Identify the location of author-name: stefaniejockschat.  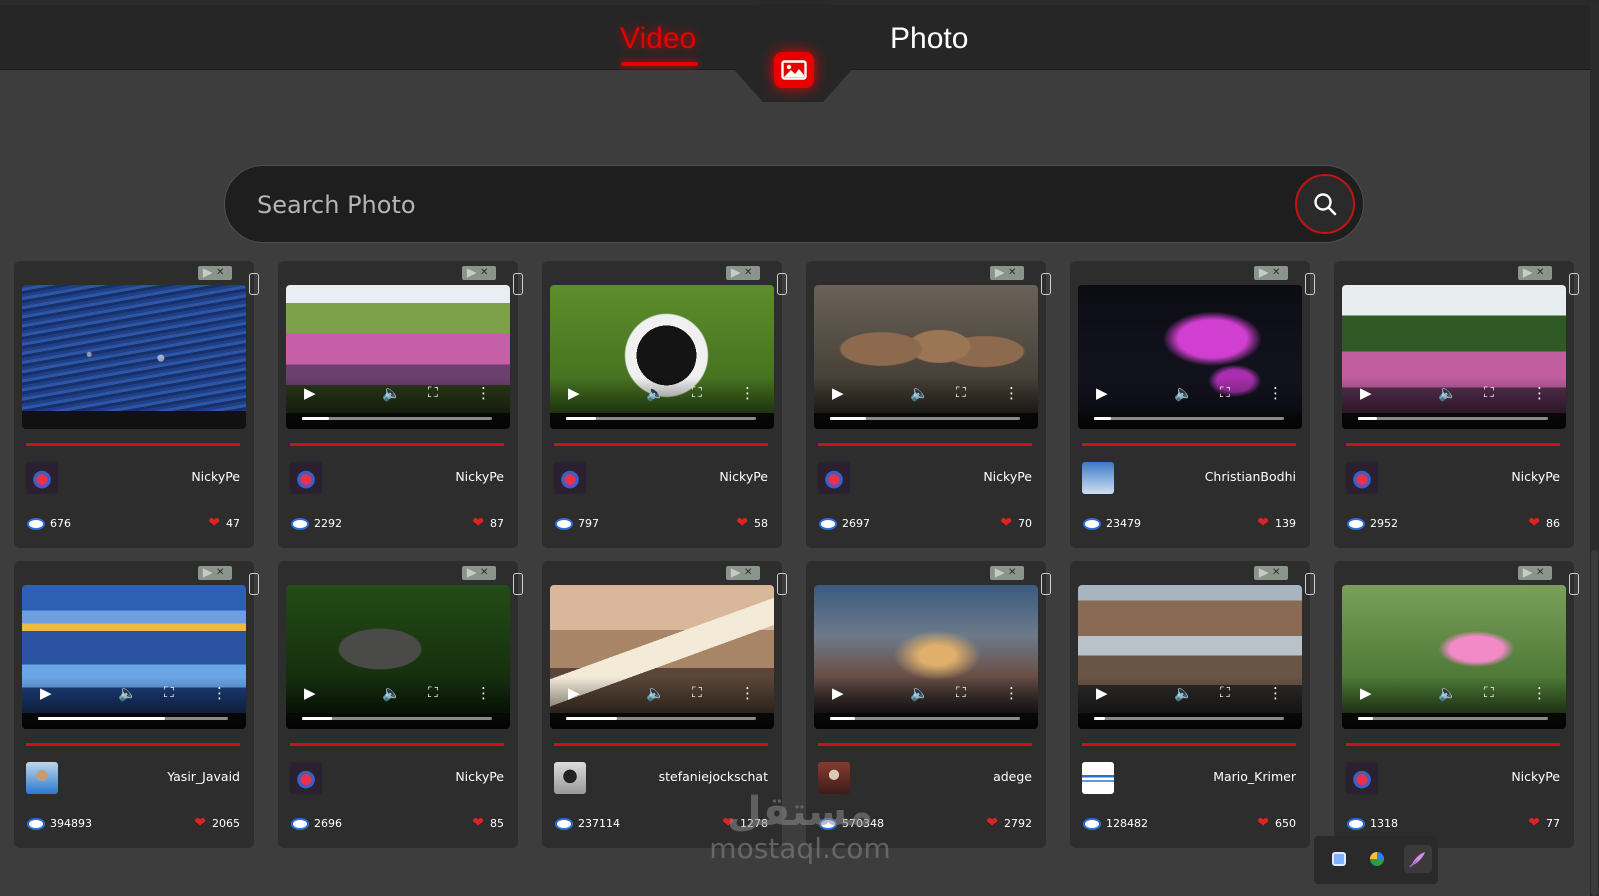
(713, 776).